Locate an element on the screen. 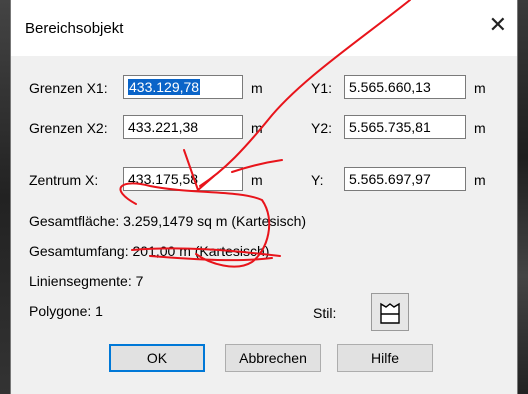 The width and height of the screenshot is (528, 394). perimeter-value: 201,00 m (Kartesisch) is located at coordinates (201, 251).